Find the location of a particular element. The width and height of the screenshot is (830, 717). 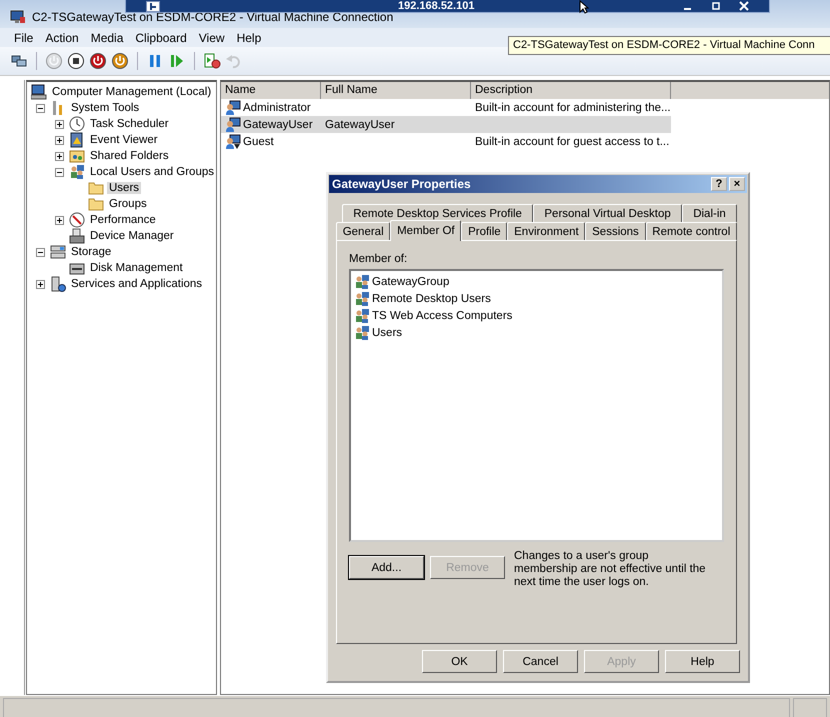

menu-item: File is located at coordinates (24, 37).